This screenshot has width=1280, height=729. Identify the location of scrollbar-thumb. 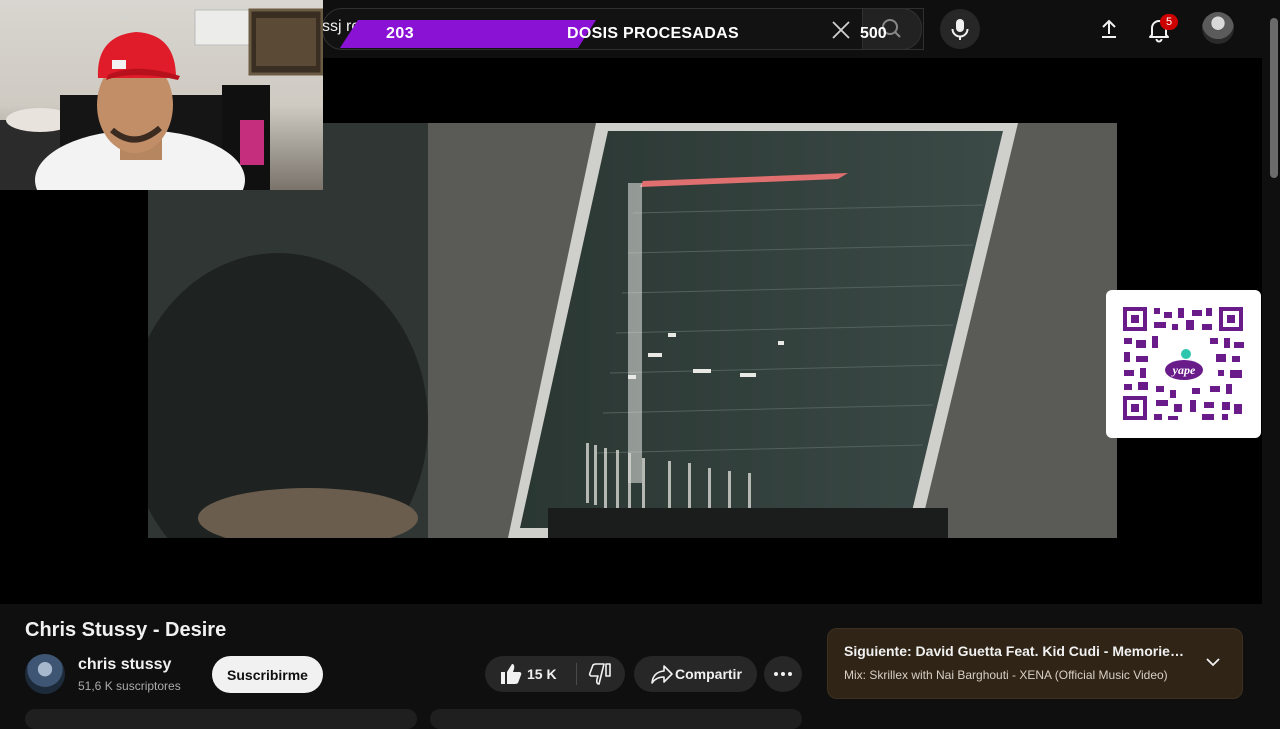
(1274, 98).